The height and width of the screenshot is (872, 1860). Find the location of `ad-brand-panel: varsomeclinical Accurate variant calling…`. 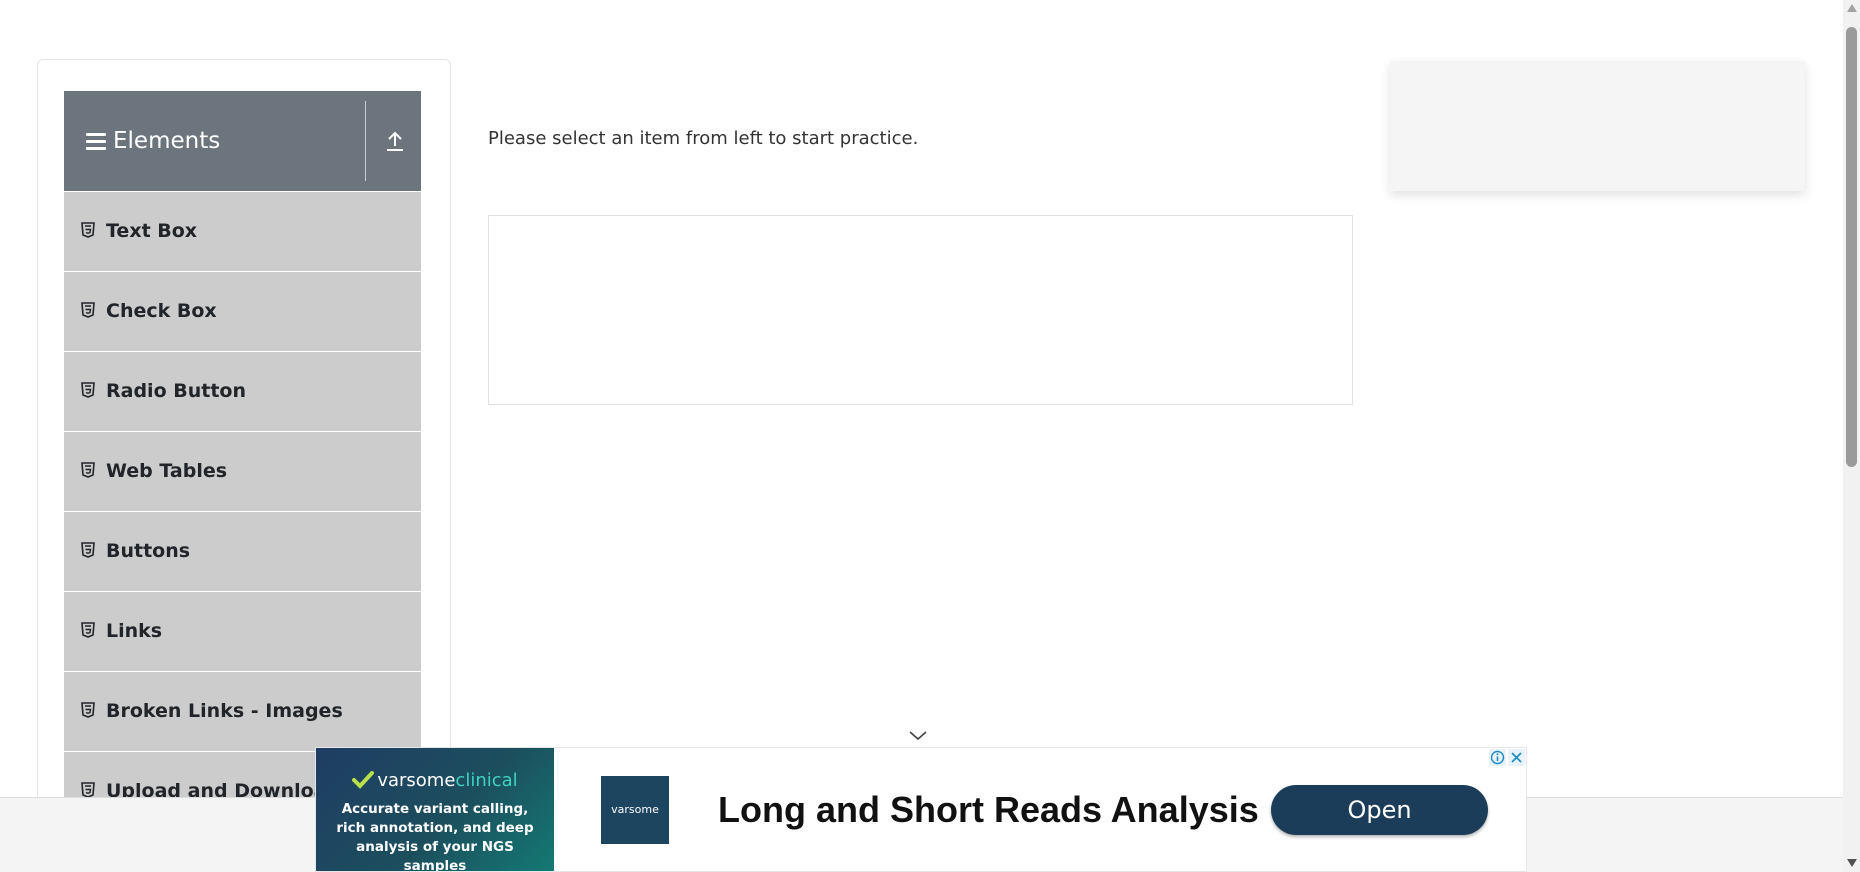

ad-brand-panel: varsomeclinical Accurate variant calling… is located at coordinates (435, 810).